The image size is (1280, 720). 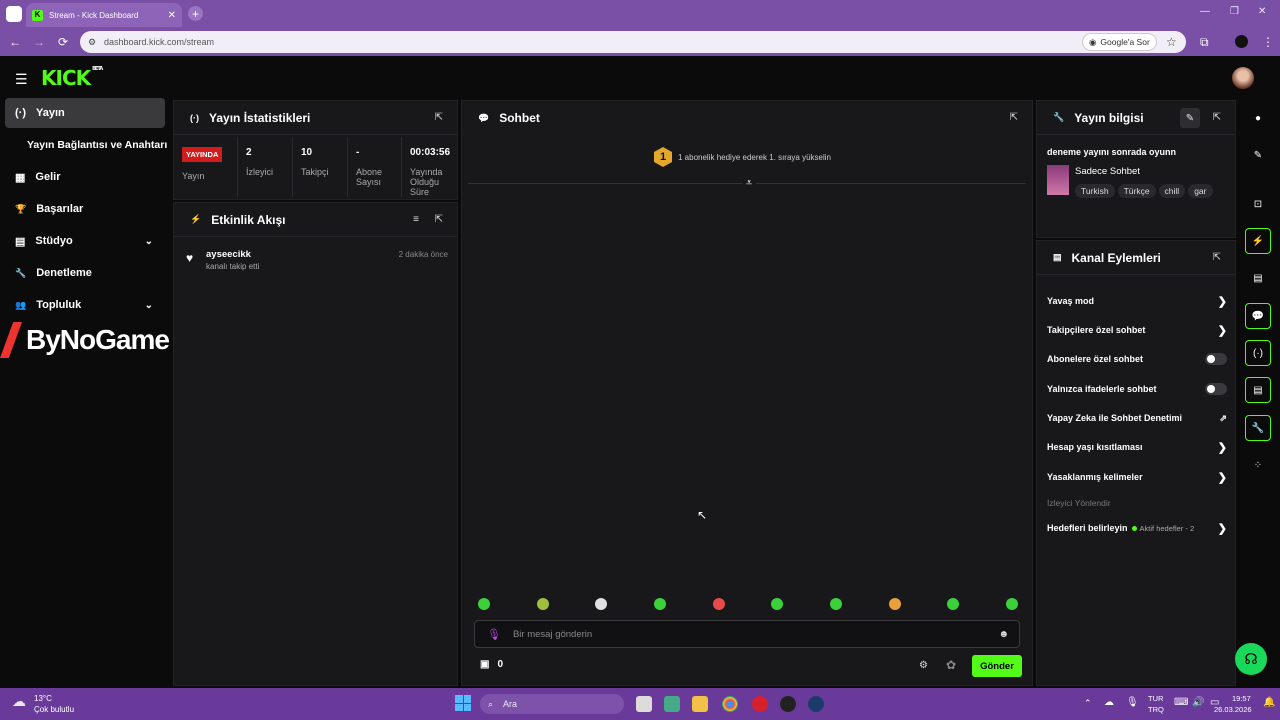 What do you see at coordinates (923, 665) in the screenshot?
I see `settings-gear-icon: ⚙` at bounding box center [923, 665].